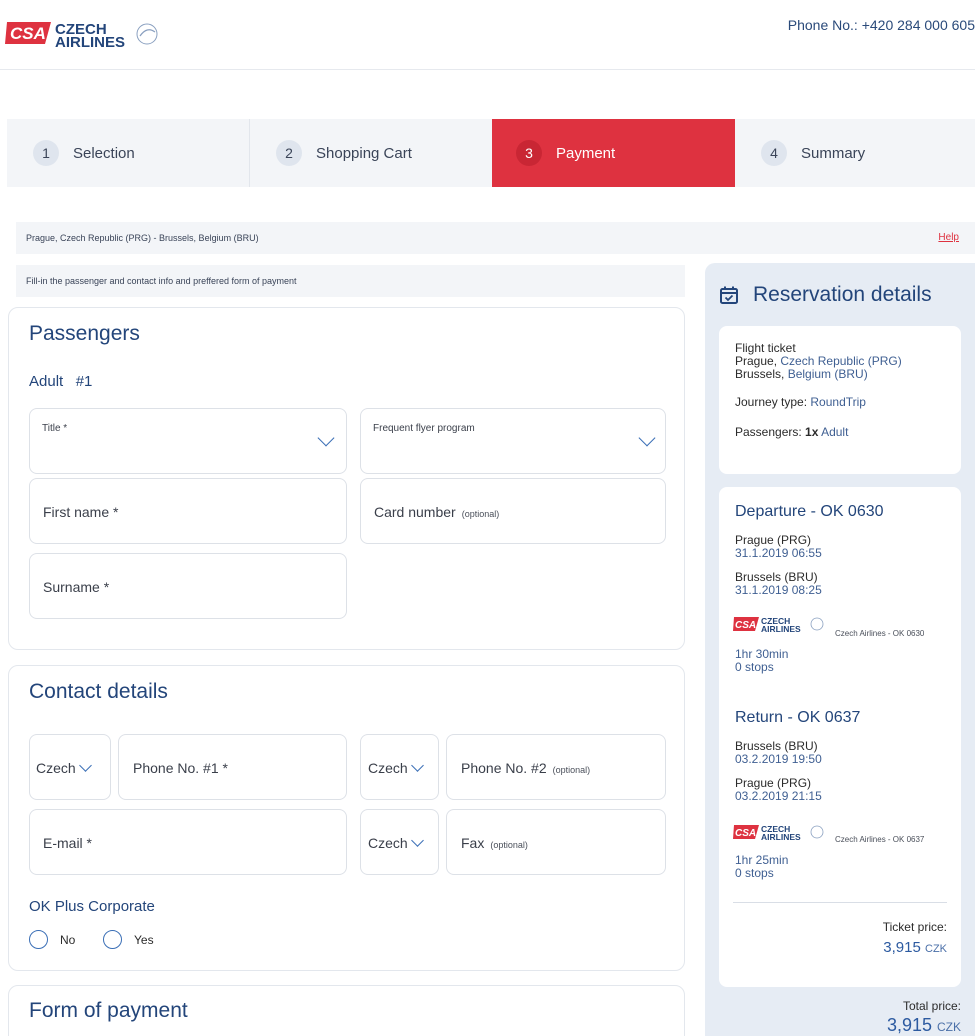 The width and height of the screenshot is (975, 1036). What do you see at coordinates (46, 153) in the screenshot?
I see `step-number: 1` at bounding box center [46, 153].